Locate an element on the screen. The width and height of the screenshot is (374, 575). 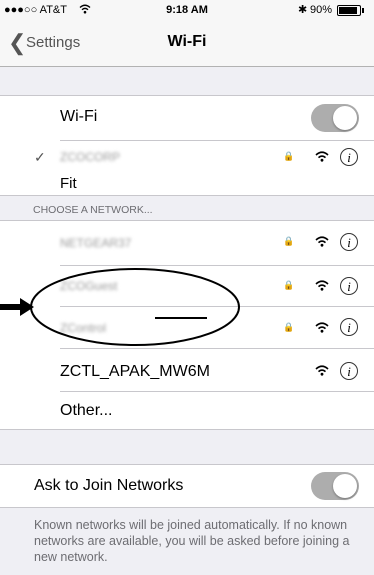
network-row: ZCTL_APAK_MW6M i is located at coordinates (187, 370).